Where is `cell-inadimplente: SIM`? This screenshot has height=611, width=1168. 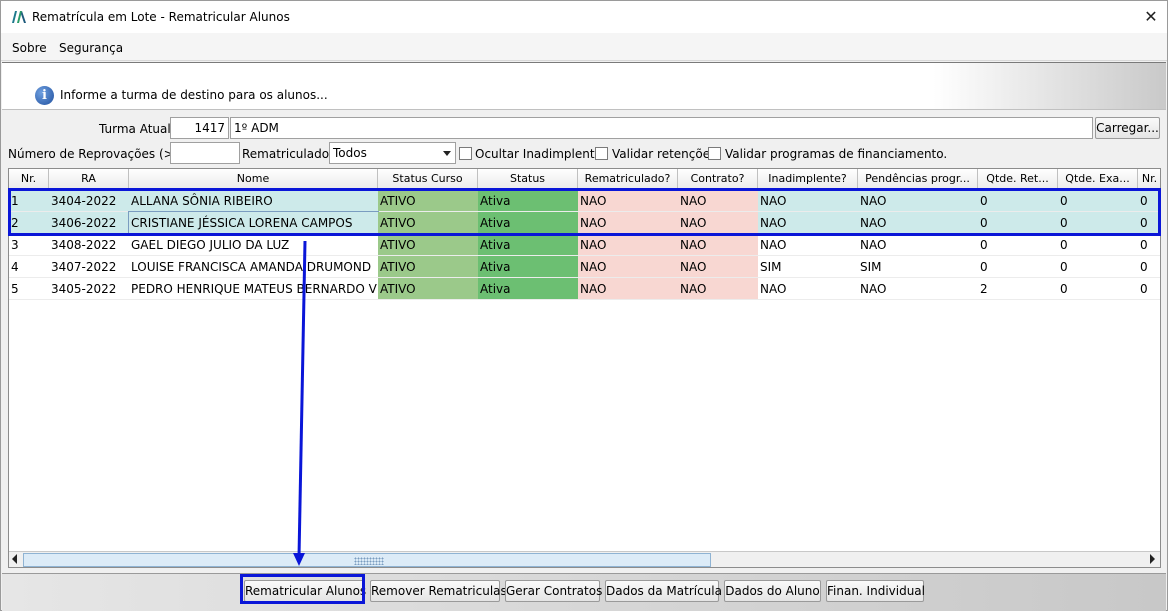
cell-inadimplente: SIM is located at coordinates (808, 267).